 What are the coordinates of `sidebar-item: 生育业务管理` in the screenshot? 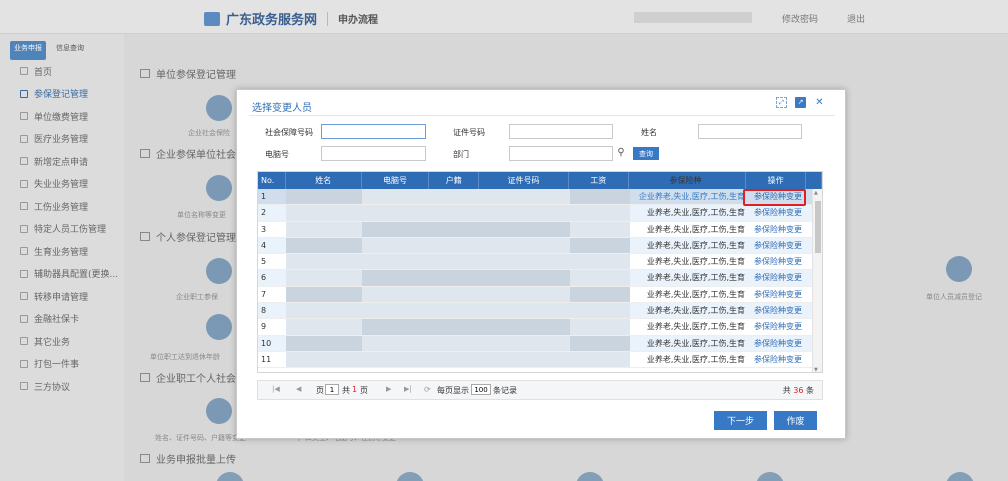 It's located at (62, 251).